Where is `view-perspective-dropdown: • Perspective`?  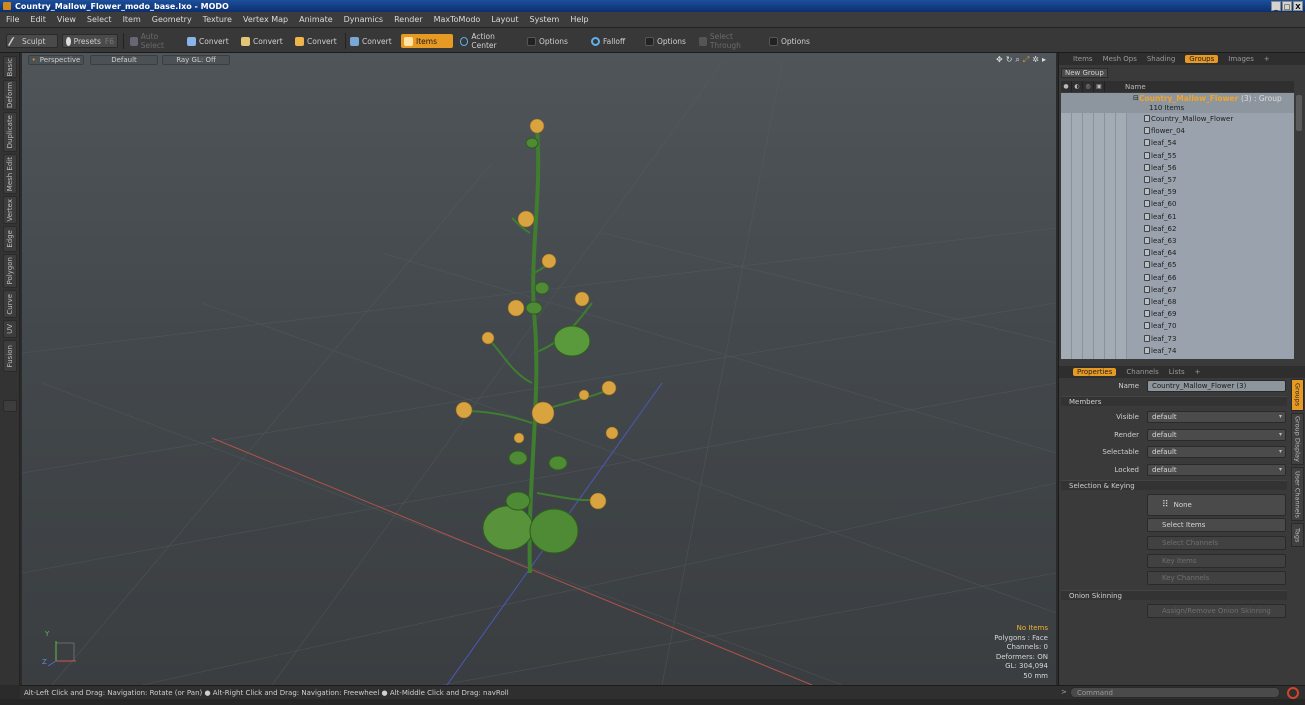 view-perspective-dropdown: • Perspective is located at coordinates (56, 60).